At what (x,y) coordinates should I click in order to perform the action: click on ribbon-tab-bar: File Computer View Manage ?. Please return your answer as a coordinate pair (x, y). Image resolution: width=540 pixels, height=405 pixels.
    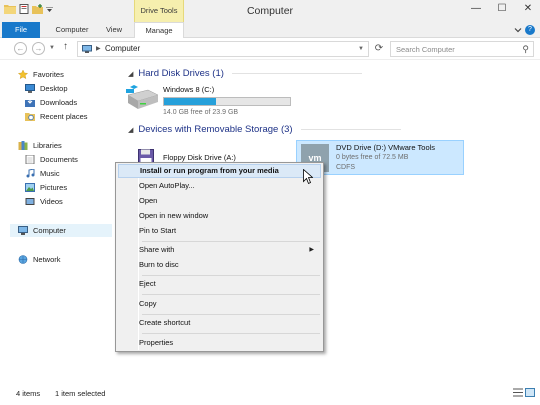
    Looking at the image, I should click on (270, 30).